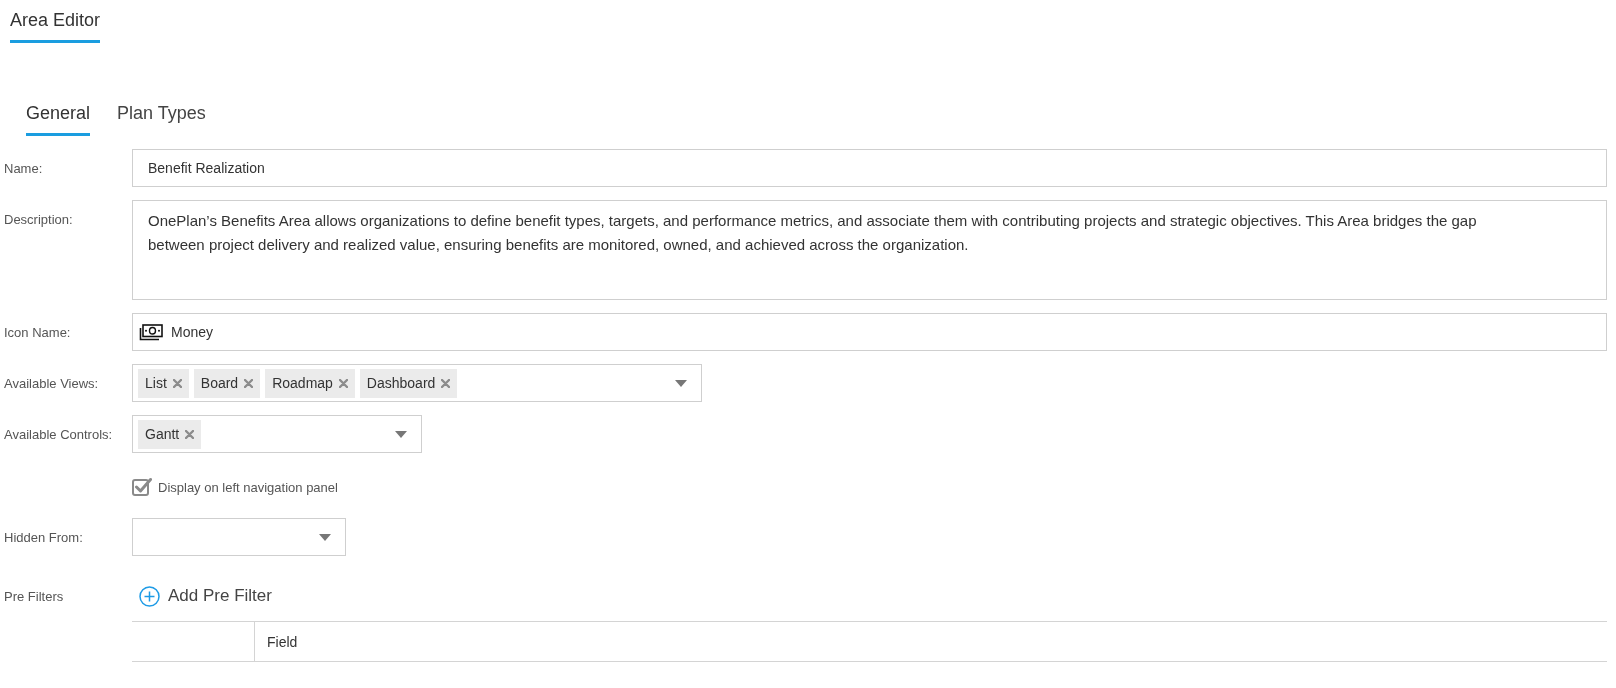 Image resolution: width=1616 pixels, height=688 pixels. What do you see at coordinates (869, 332) in the screenshot?
I see `icon-field: Money` at bounding box center [869, 332].